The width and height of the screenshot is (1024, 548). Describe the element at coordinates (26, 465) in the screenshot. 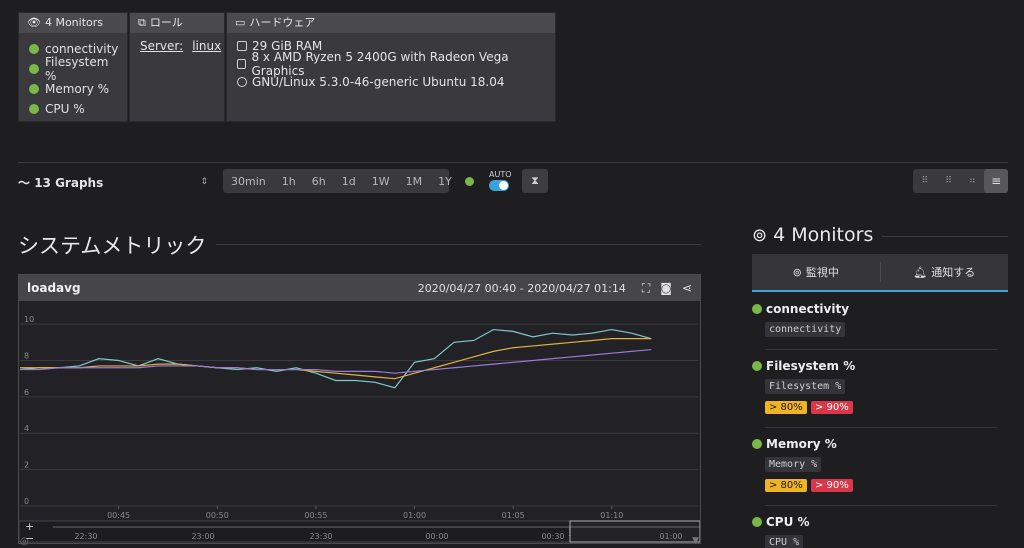

I see `y-tick-label: 2` at that location.